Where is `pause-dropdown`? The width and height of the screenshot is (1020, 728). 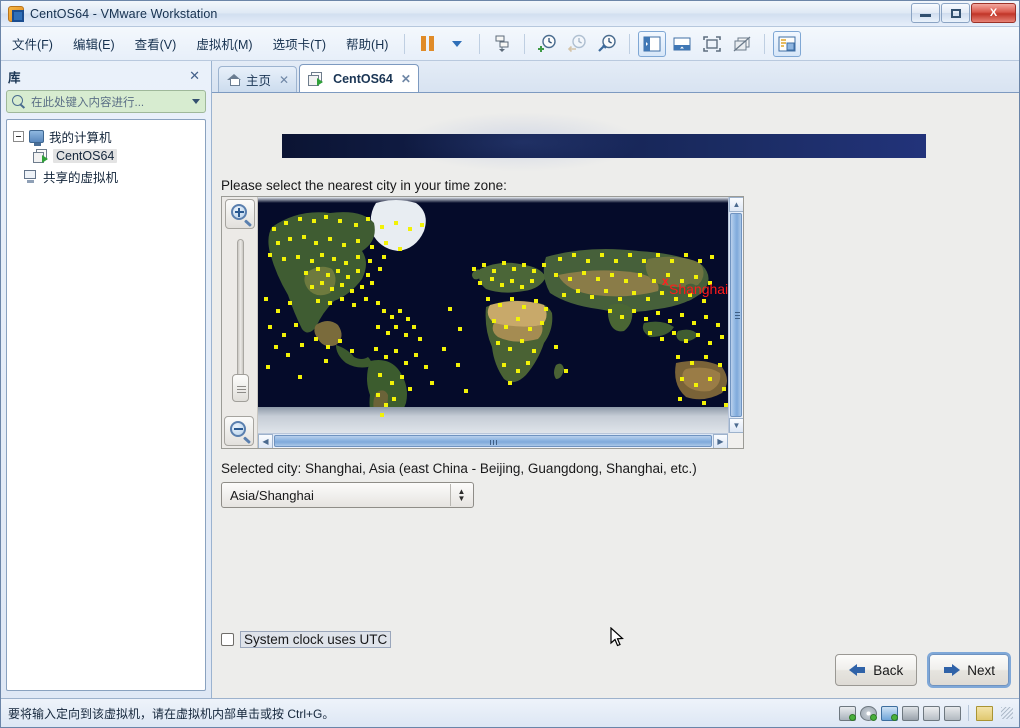 pause-dropdown is located at coordinates (457, 44).